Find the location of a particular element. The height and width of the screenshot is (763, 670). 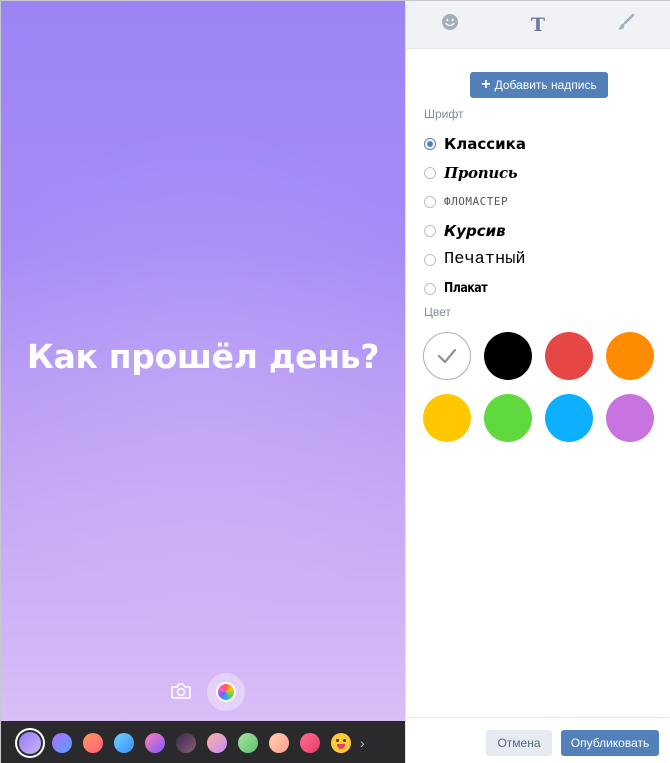

background-palette-button is located at coordinates (226, 692).